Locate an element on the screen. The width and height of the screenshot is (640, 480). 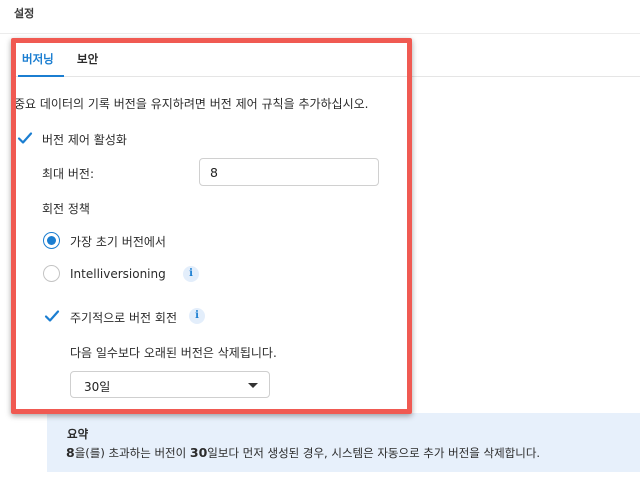
max-versions-input is located at coordinates (289, 172).